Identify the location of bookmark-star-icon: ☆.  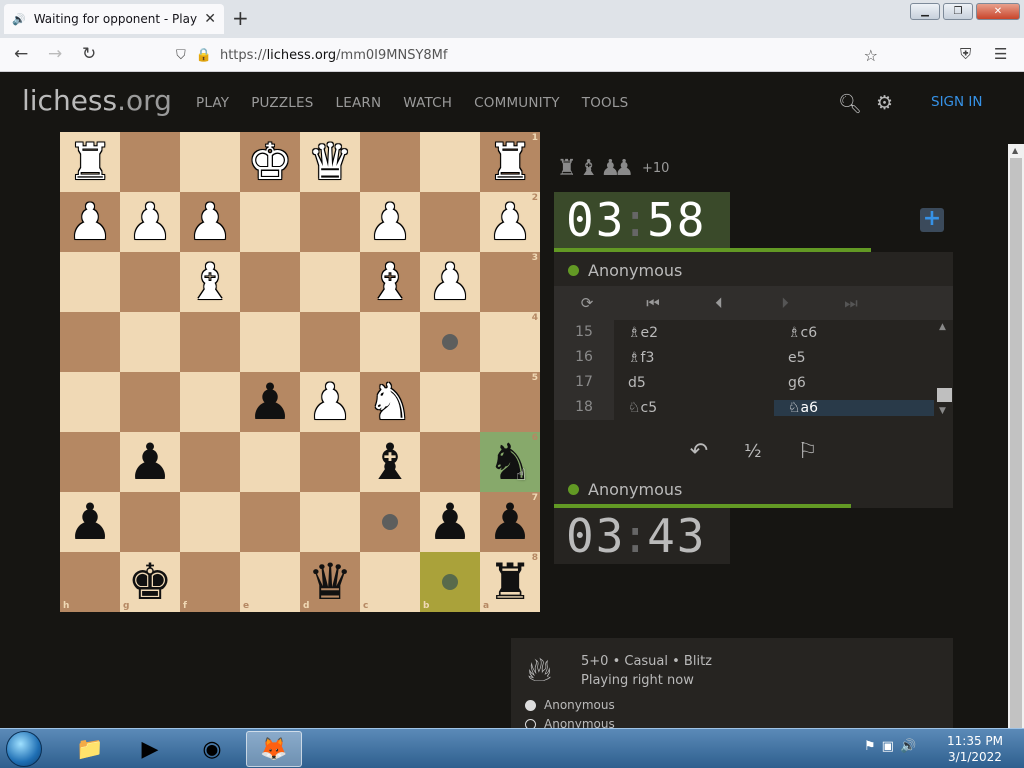
(871, 55).